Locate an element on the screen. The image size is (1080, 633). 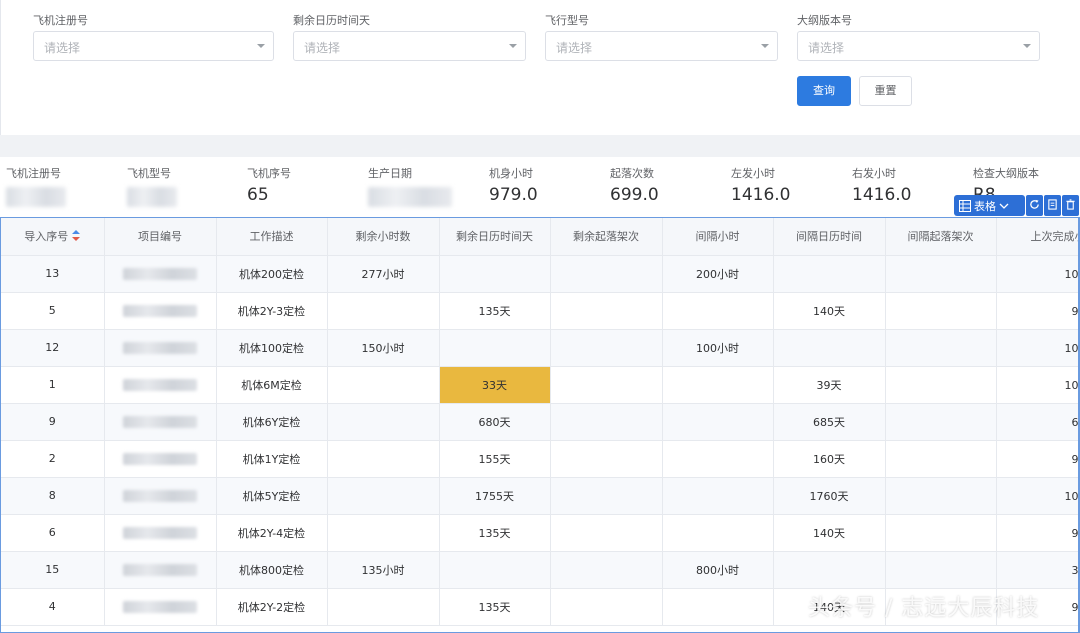
column-header-import-seq: 导入序号 is located at coordinates (53, 237).